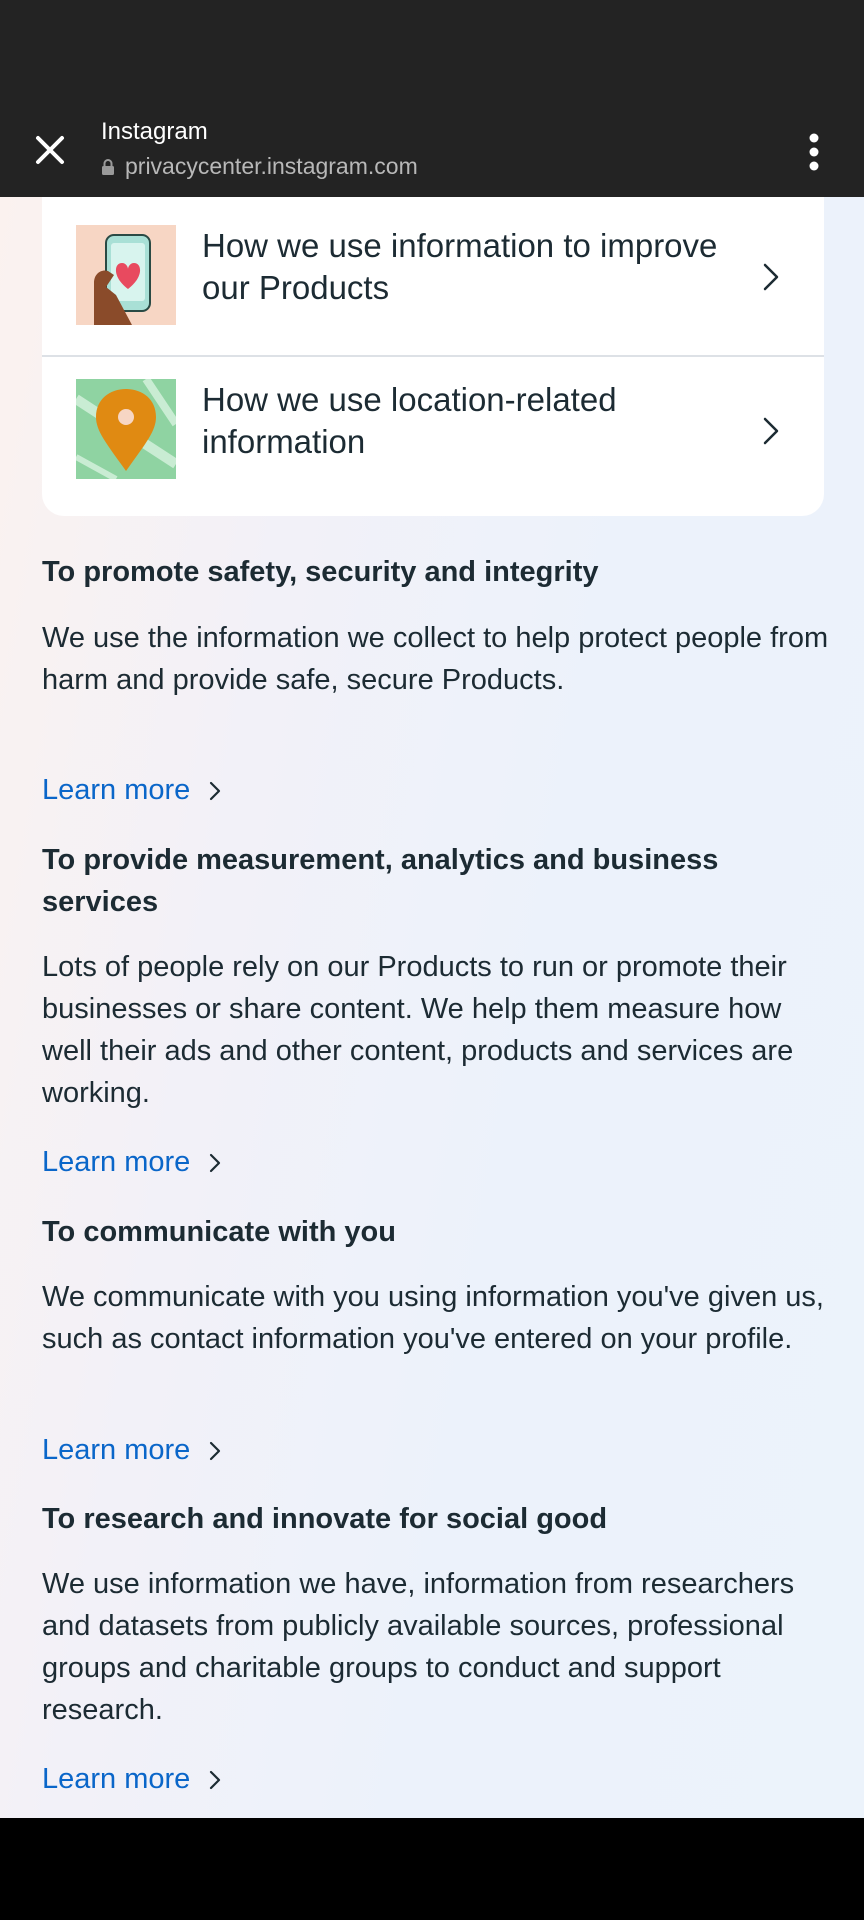 The image size is (864, 1920). I want to click on close-button, so click(50, 150).